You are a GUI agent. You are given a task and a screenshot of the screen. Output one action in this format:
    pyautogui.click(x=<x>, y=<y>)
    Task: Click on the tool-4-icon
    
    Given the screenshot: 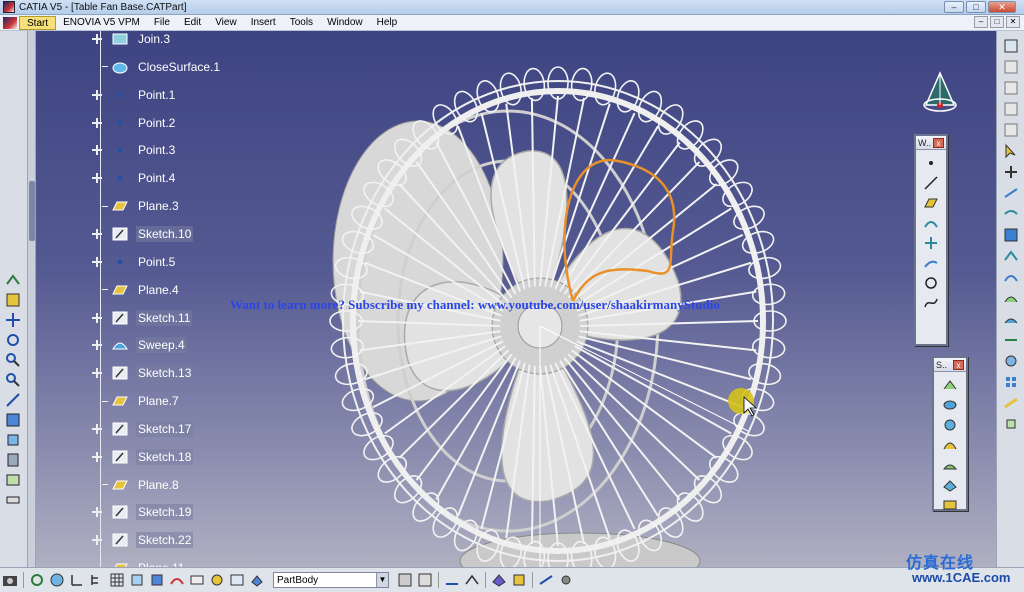 What is the action you would take?
    pyautogui.click(x=1011, y=108)
    